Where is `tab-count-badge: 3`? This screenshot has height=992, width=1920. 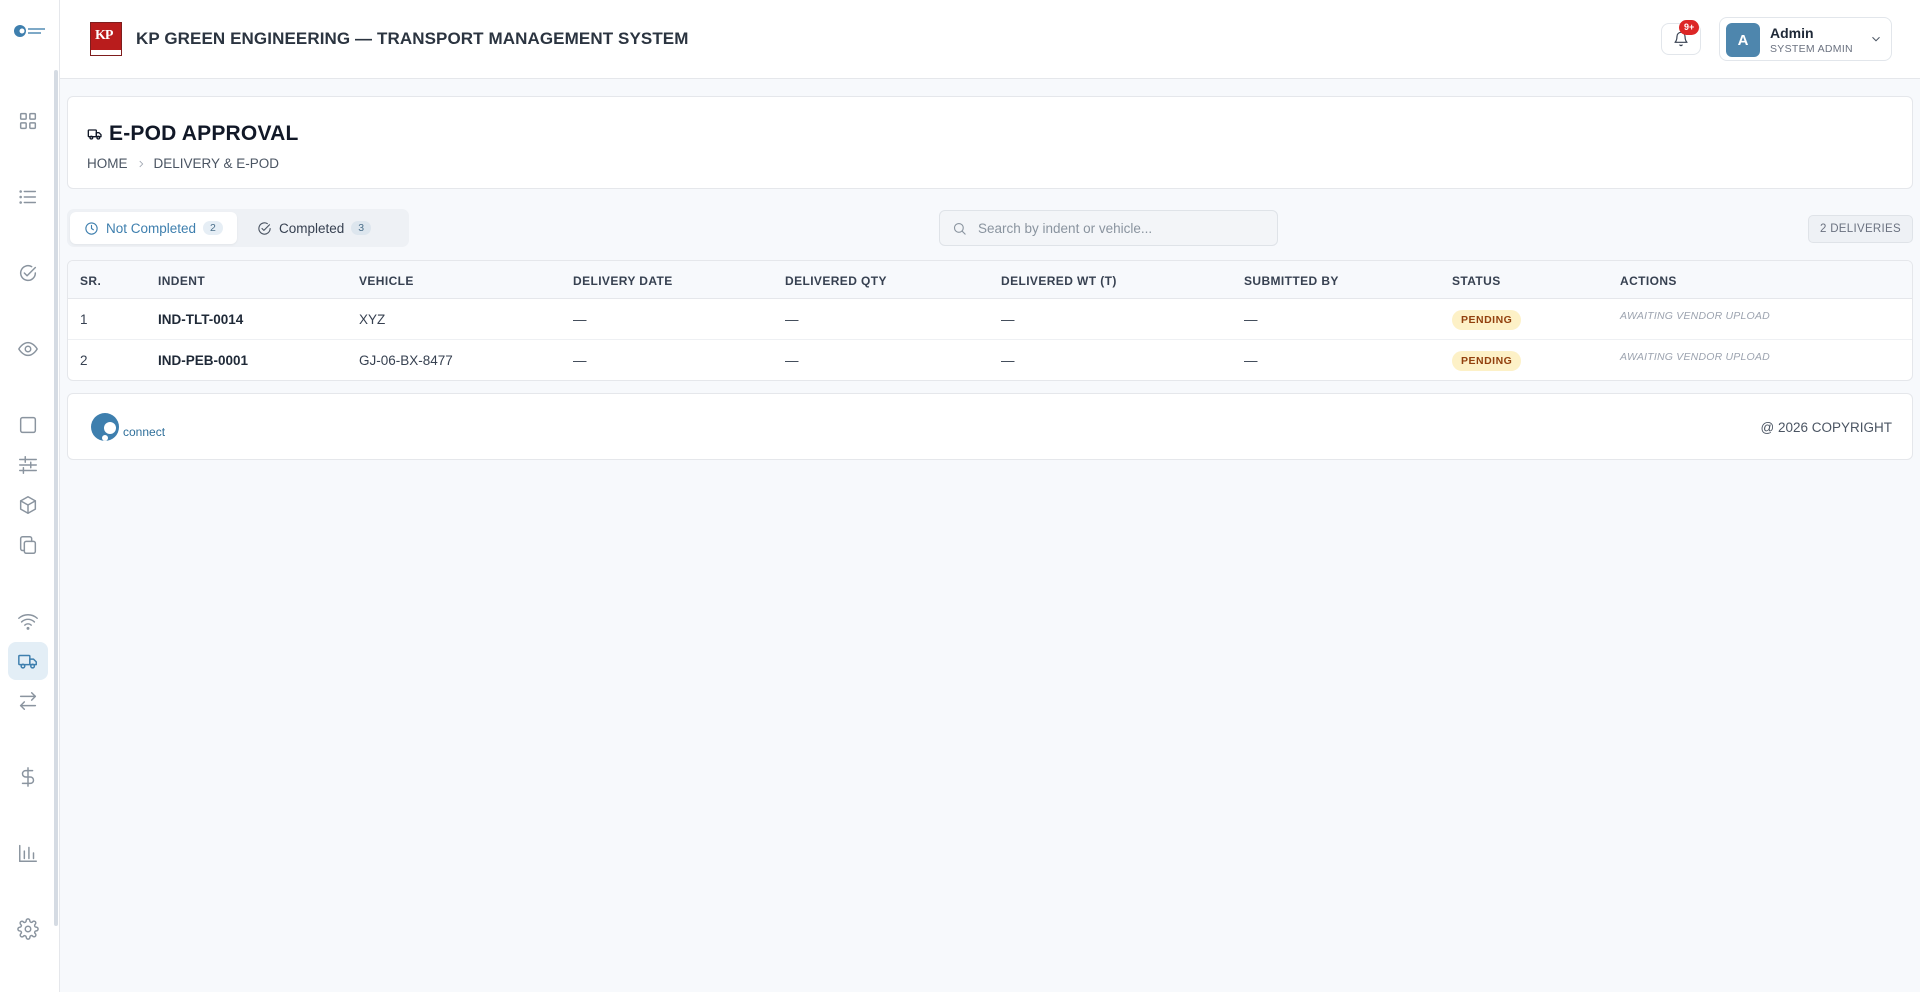 tab-count-badge: 3 is located at coordinates (361, 228).